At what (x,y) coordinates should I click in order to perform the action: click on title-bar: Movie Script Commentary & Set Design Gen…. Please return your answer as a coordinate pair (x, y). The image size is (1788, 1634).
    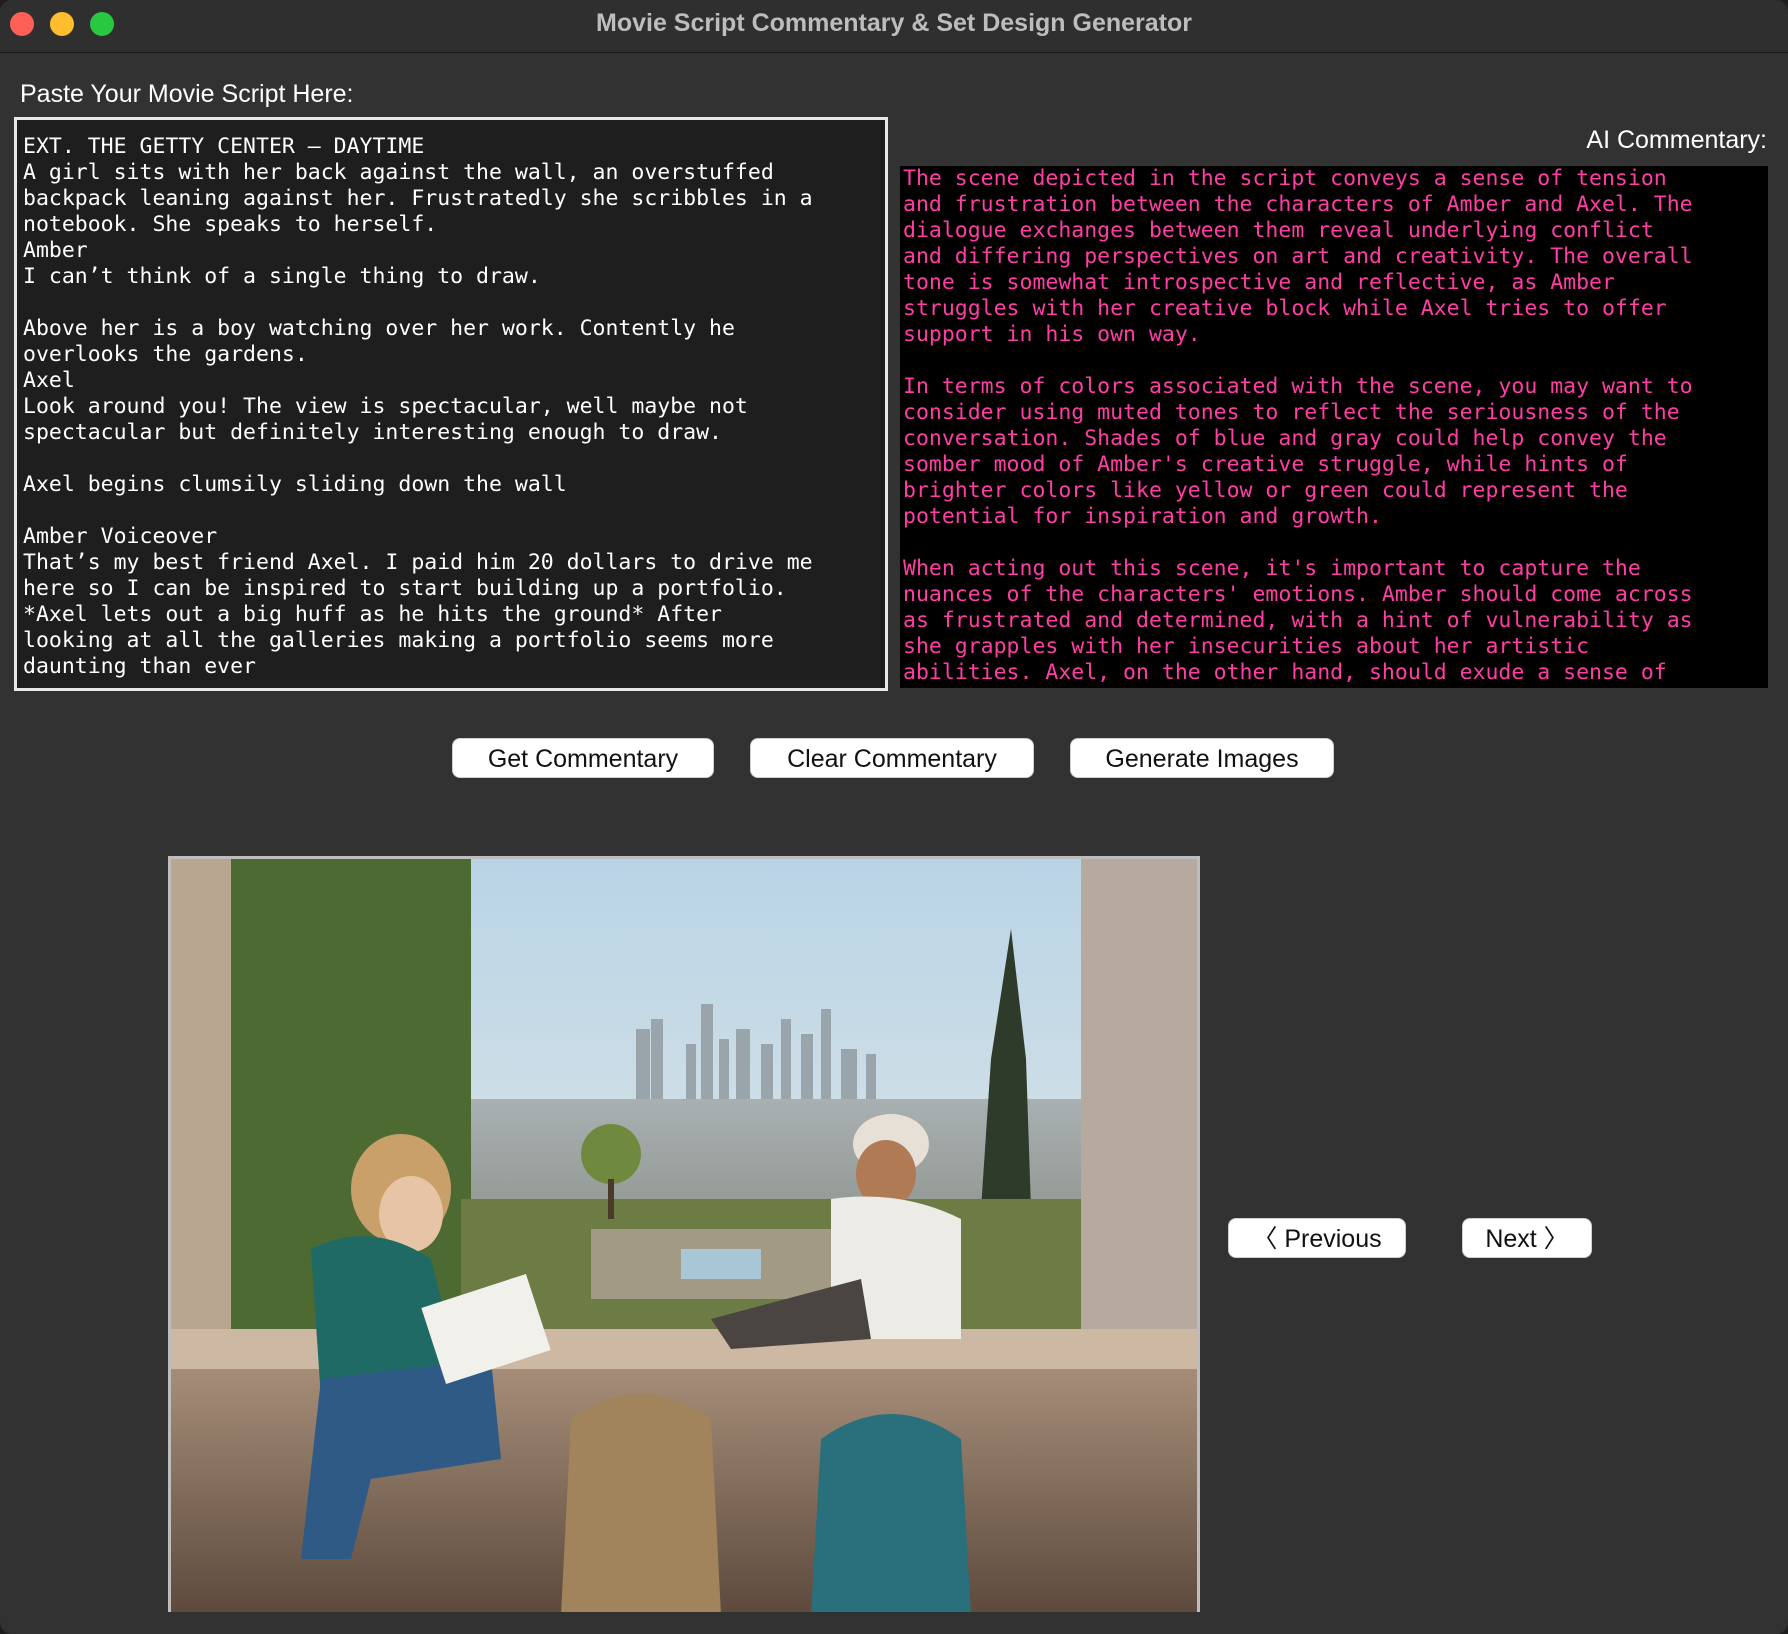
    Looking at the image, I should click on (894, 26).